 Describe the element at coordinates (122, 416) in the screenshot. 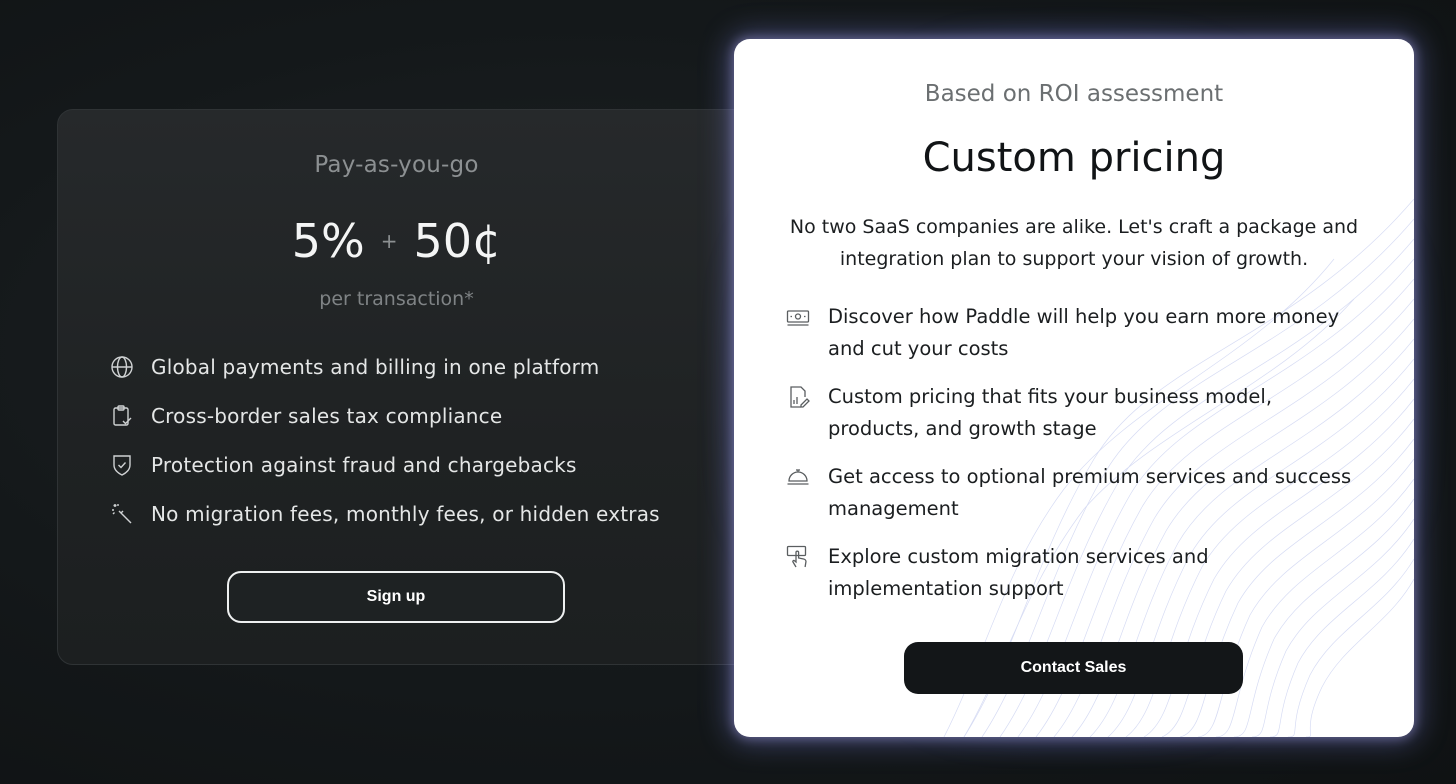

I see `clipboard-check-icon` at that location.